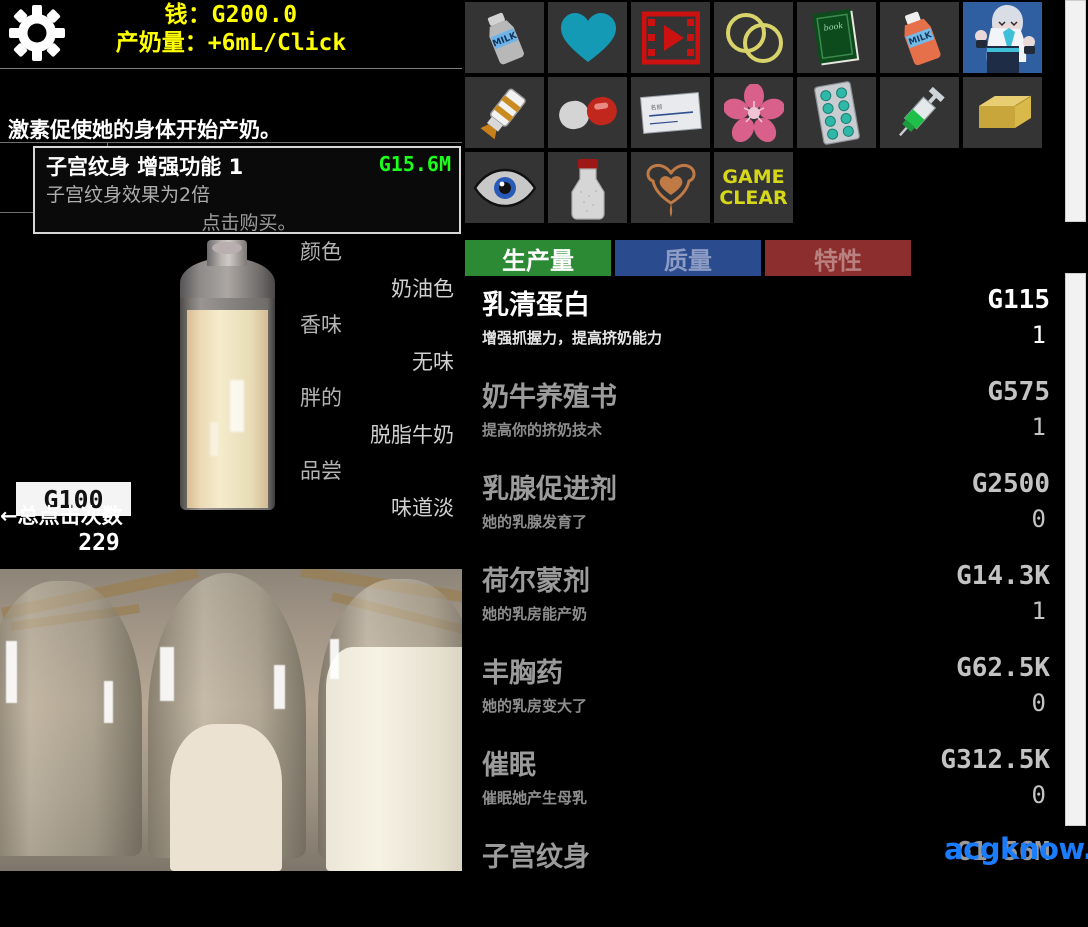 This screenshot has height=927, width=1088. What do you see at coordinates (753, 112) in the screenshot?
I see `sakura-flower-icon` at bounding box center [753, 112].